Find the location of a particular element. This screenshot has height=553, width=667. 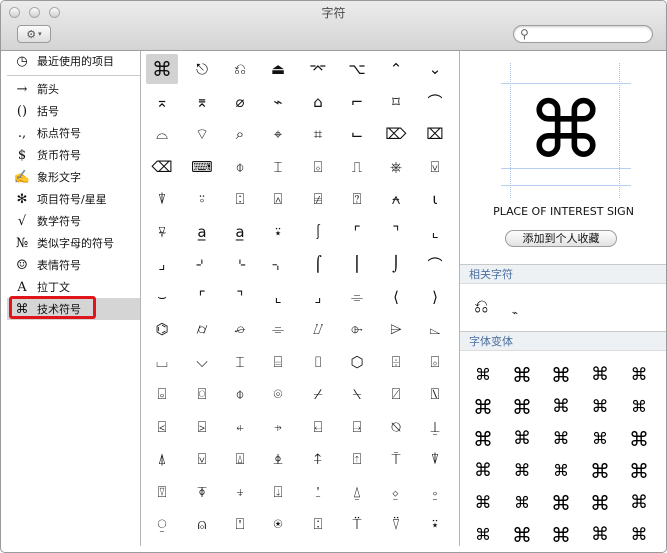

character-cell: ⍔ is located at coordinates (162, 492).